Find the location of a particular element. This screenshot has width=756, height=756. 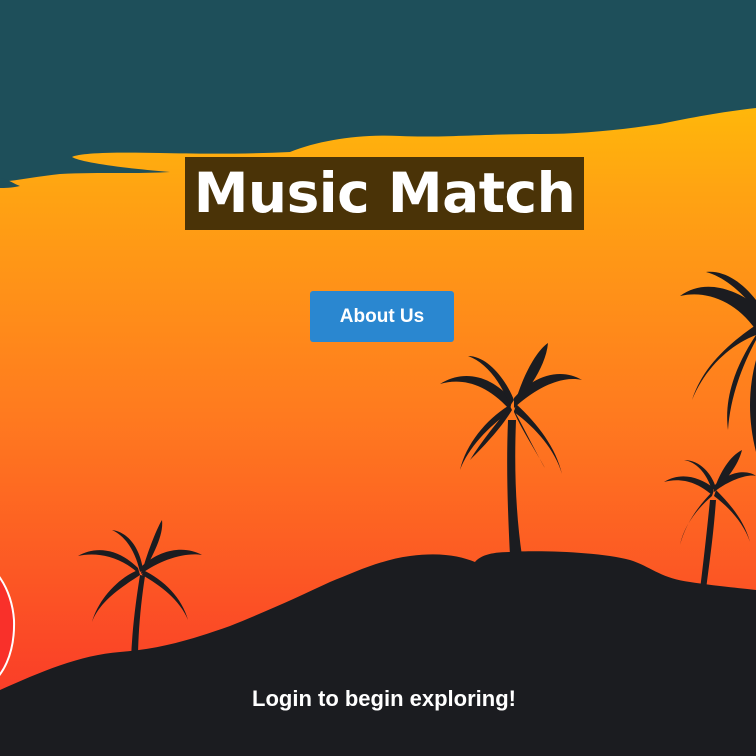

login-prompt: Login to begin exploring! is located at coordinates (384, 698).